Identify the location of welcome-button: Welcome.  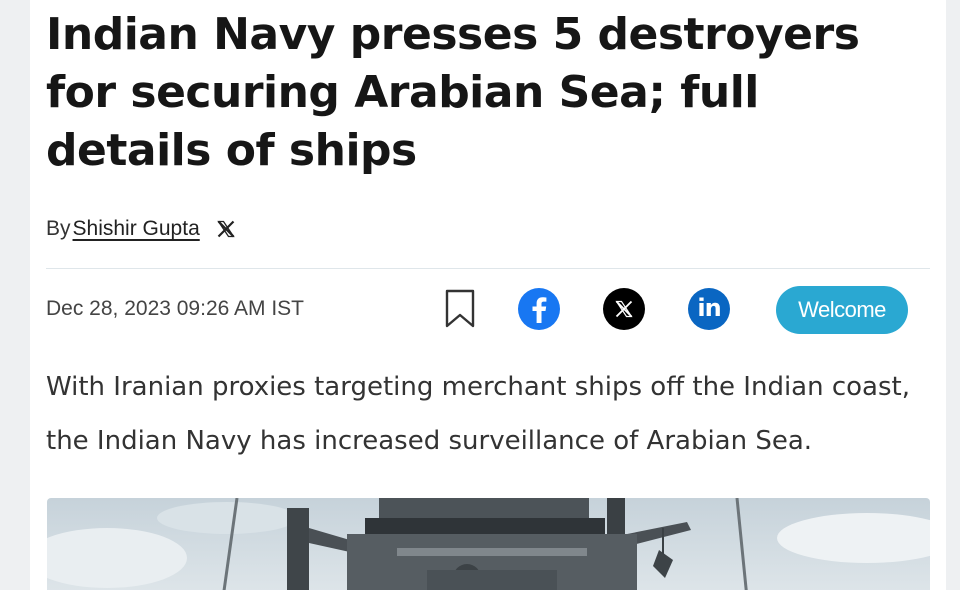
(842, 310).